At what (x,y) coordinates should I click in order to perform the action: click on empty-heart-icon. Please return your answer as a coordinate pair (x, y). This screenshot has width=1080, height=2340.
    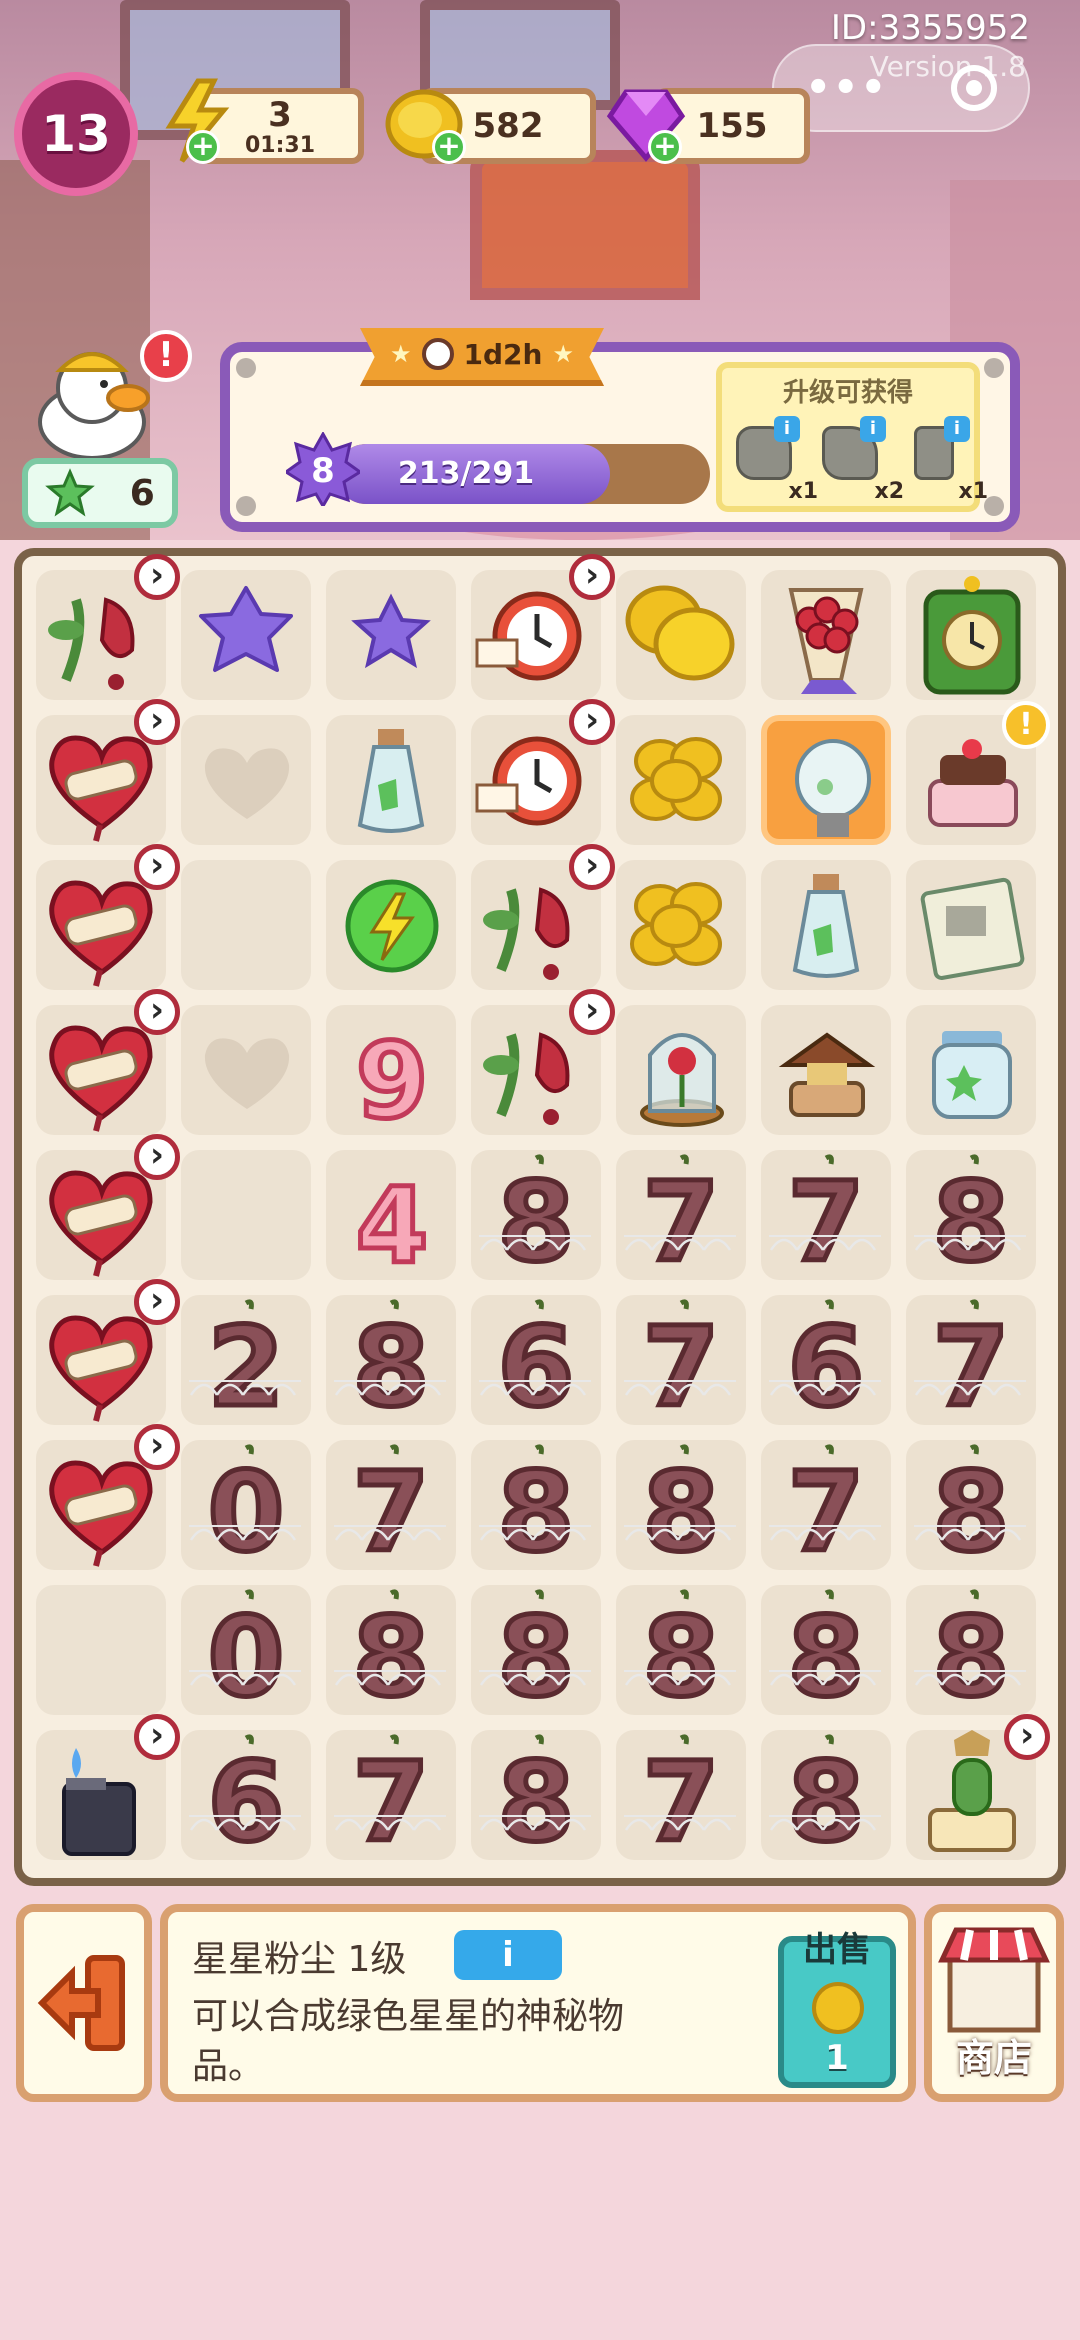
    Looking at the image, I should click on (247, 783).